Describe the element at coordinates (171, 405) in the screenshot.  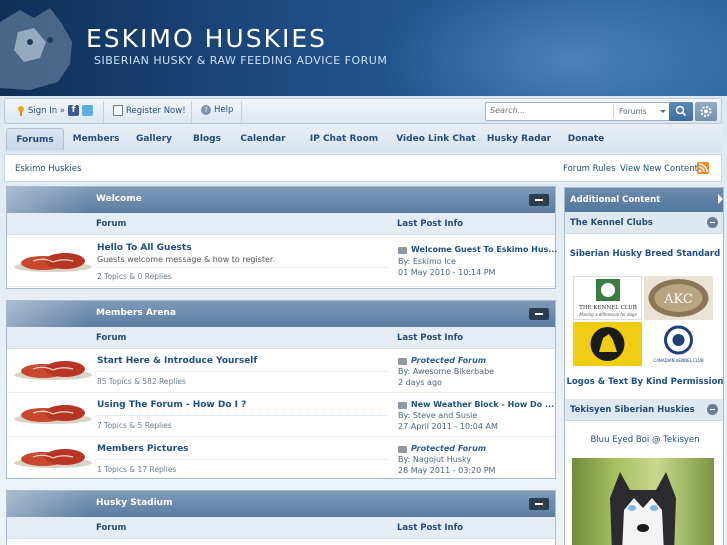
I see `forum-name: Using The Forum - How Do I ?` at that location.